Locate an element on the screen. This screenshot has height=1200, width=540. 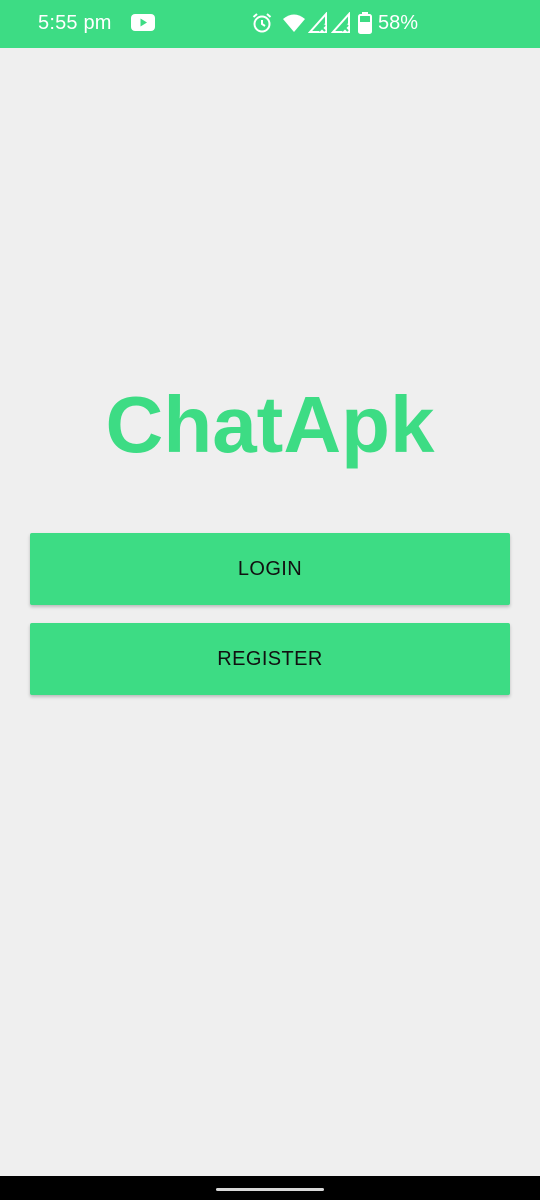
gesture-handle is located at coordinates (270, 1189).